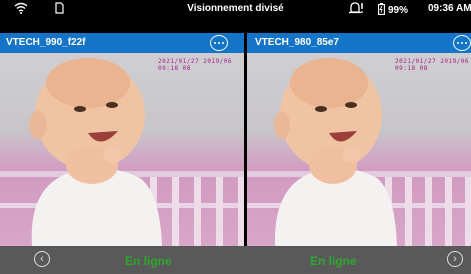 The image size is (471, 274). I want to click on battery-icon, so click(381, 10).